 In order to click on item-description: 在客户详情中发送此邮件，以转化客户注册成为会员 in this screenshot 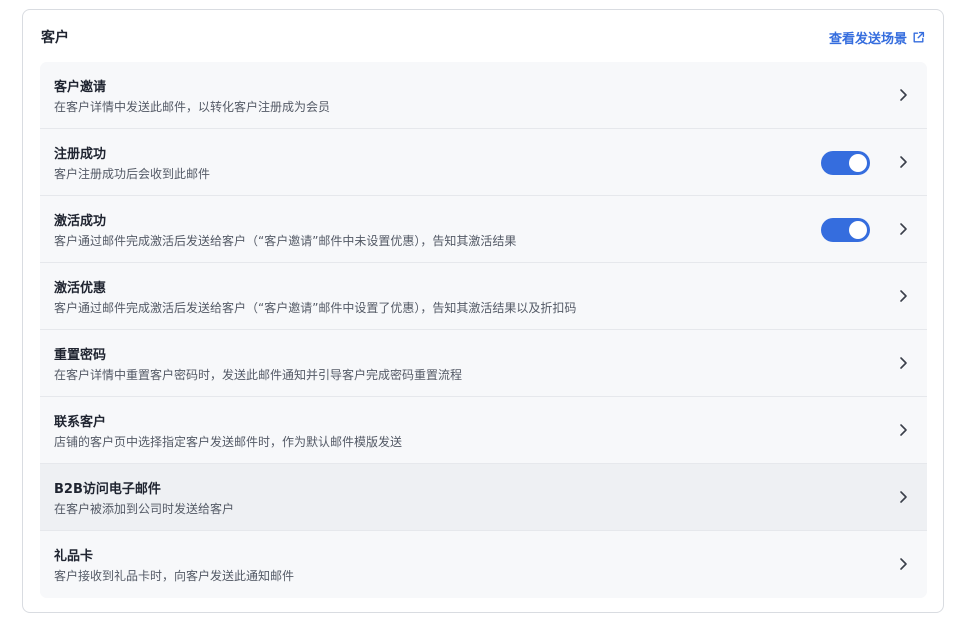, I will do `click(192, 107)`.